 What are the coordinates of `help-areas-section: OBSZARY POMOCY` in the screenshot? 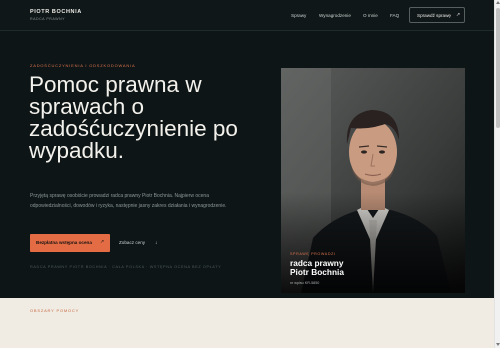 It's located at (250, 323).